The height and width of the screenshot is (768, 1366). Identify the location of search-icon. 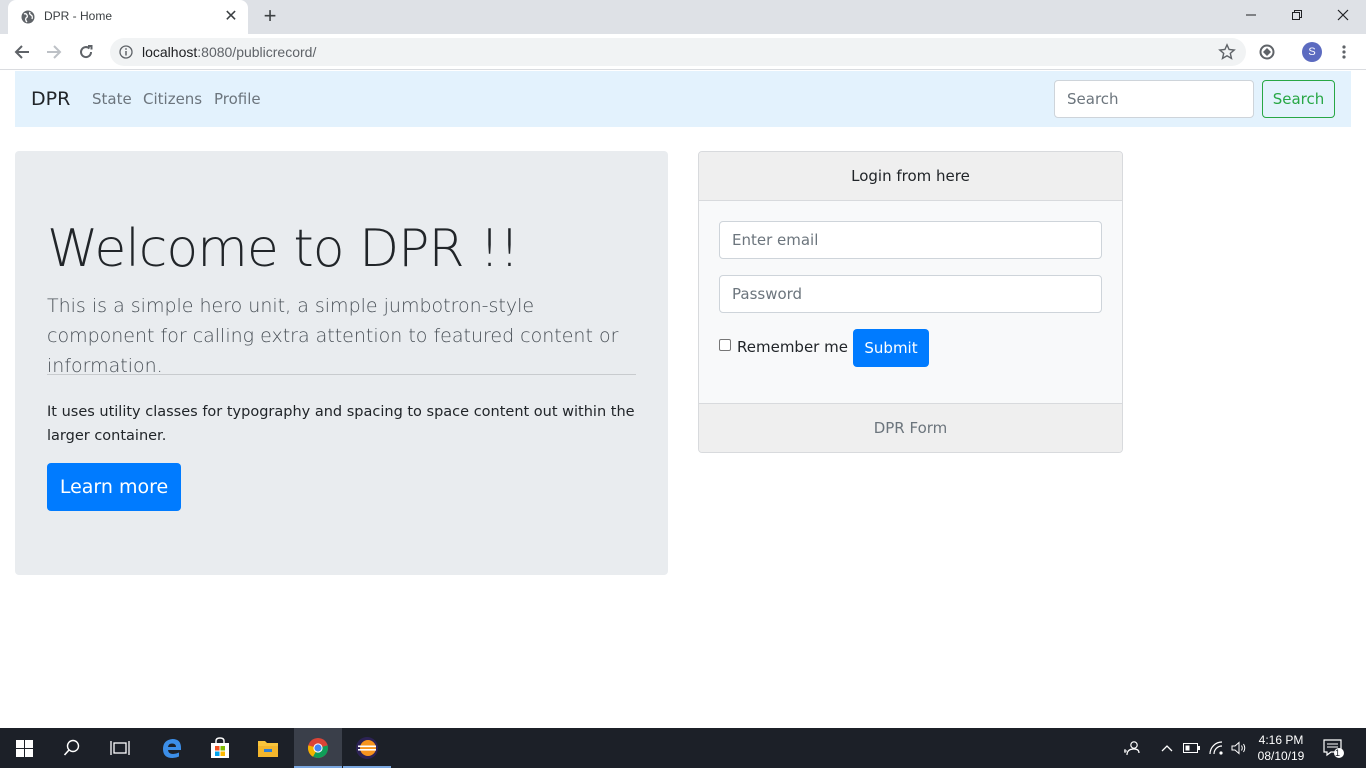
(72, 748).